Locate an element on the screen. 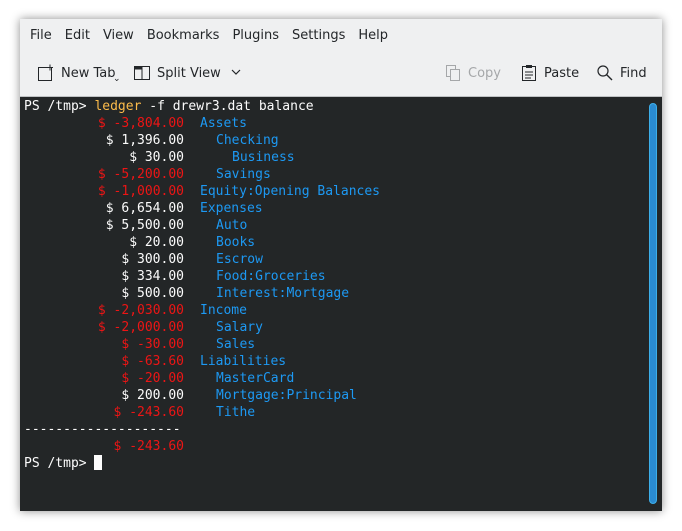 The height and width of the screenshot is (531, 682). balance-row: $ -243.60 Tithe is located at coordinates (333, 412).